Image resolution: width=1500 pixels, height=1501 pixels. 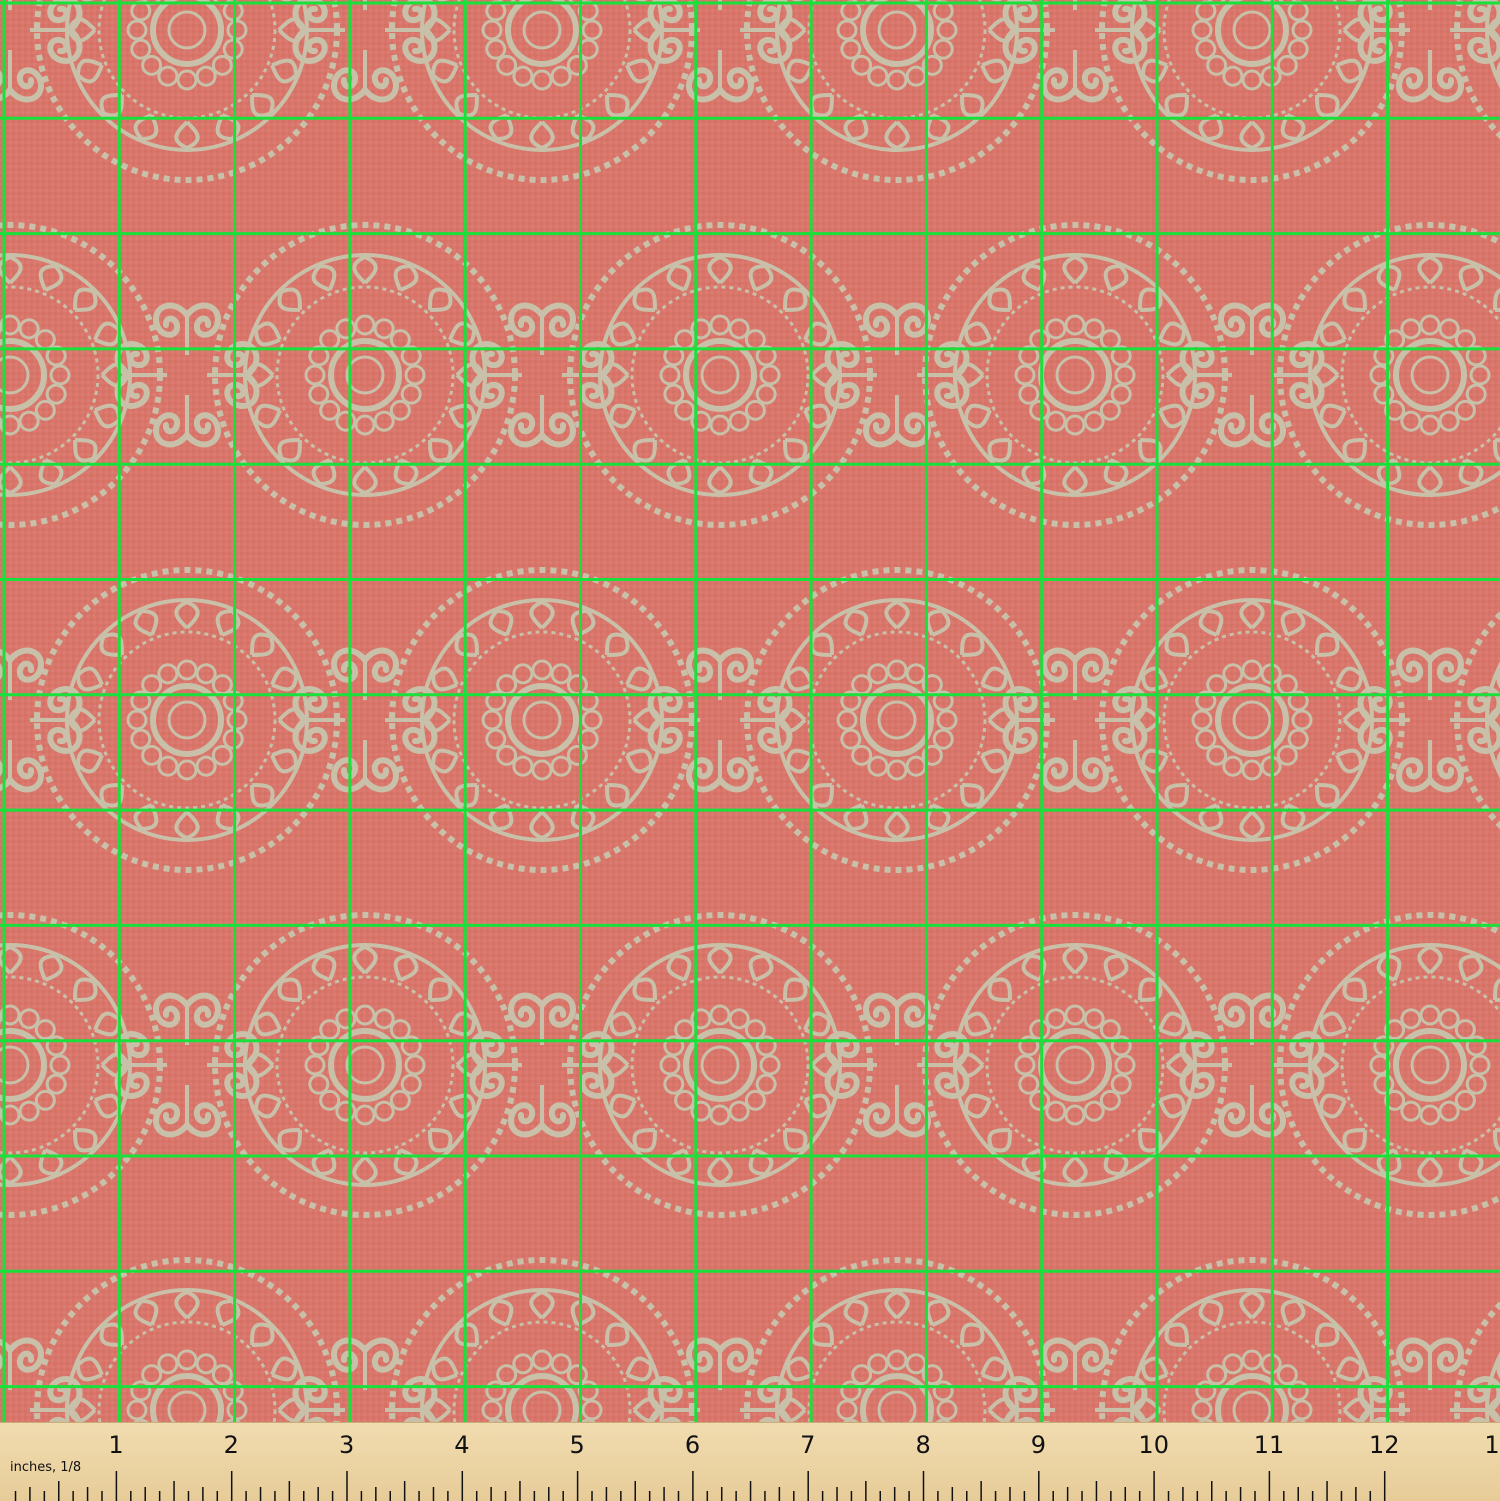 I want to click on ruler: 1 2 3 4 5 6 7 8 9 10 11 12 1 inches, 1/8, so click(x=750, y=1461).